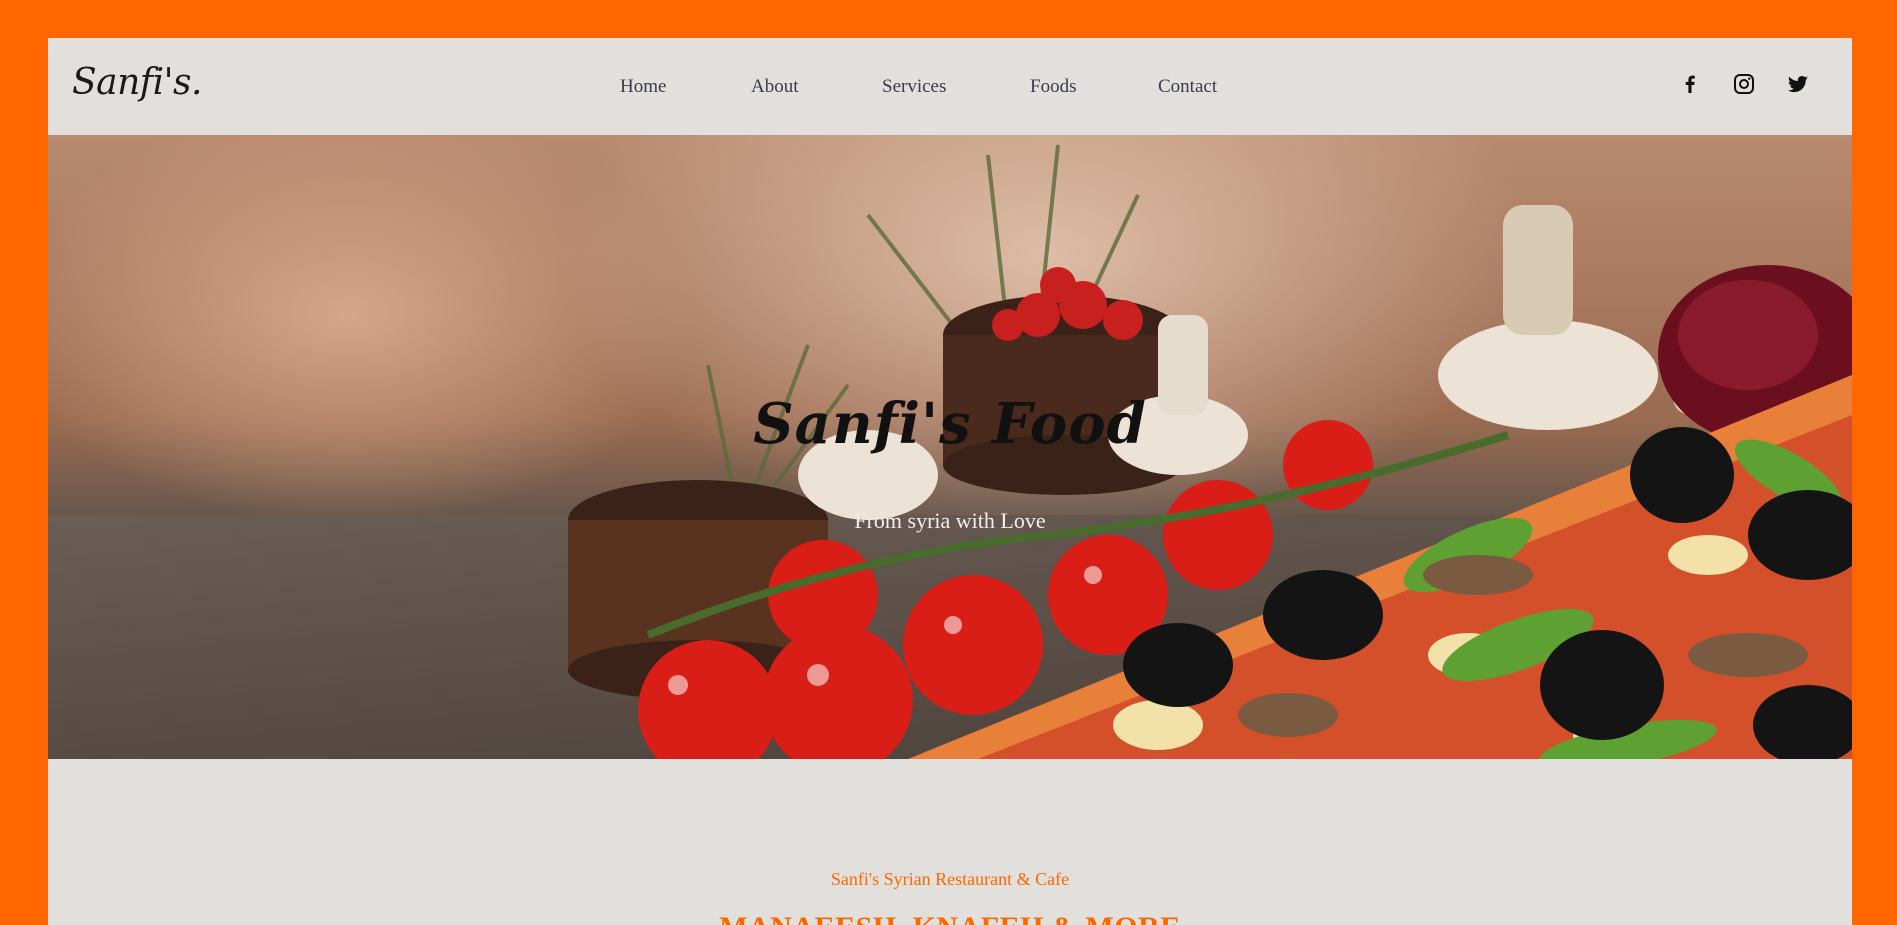 Image resolution: width=1897 pixels, height=925 pixels. What do you see at coordinates (1187, 87) in the screenshot?
I see `nav-item-contact: Contact` at bounding box center [1187, 87].